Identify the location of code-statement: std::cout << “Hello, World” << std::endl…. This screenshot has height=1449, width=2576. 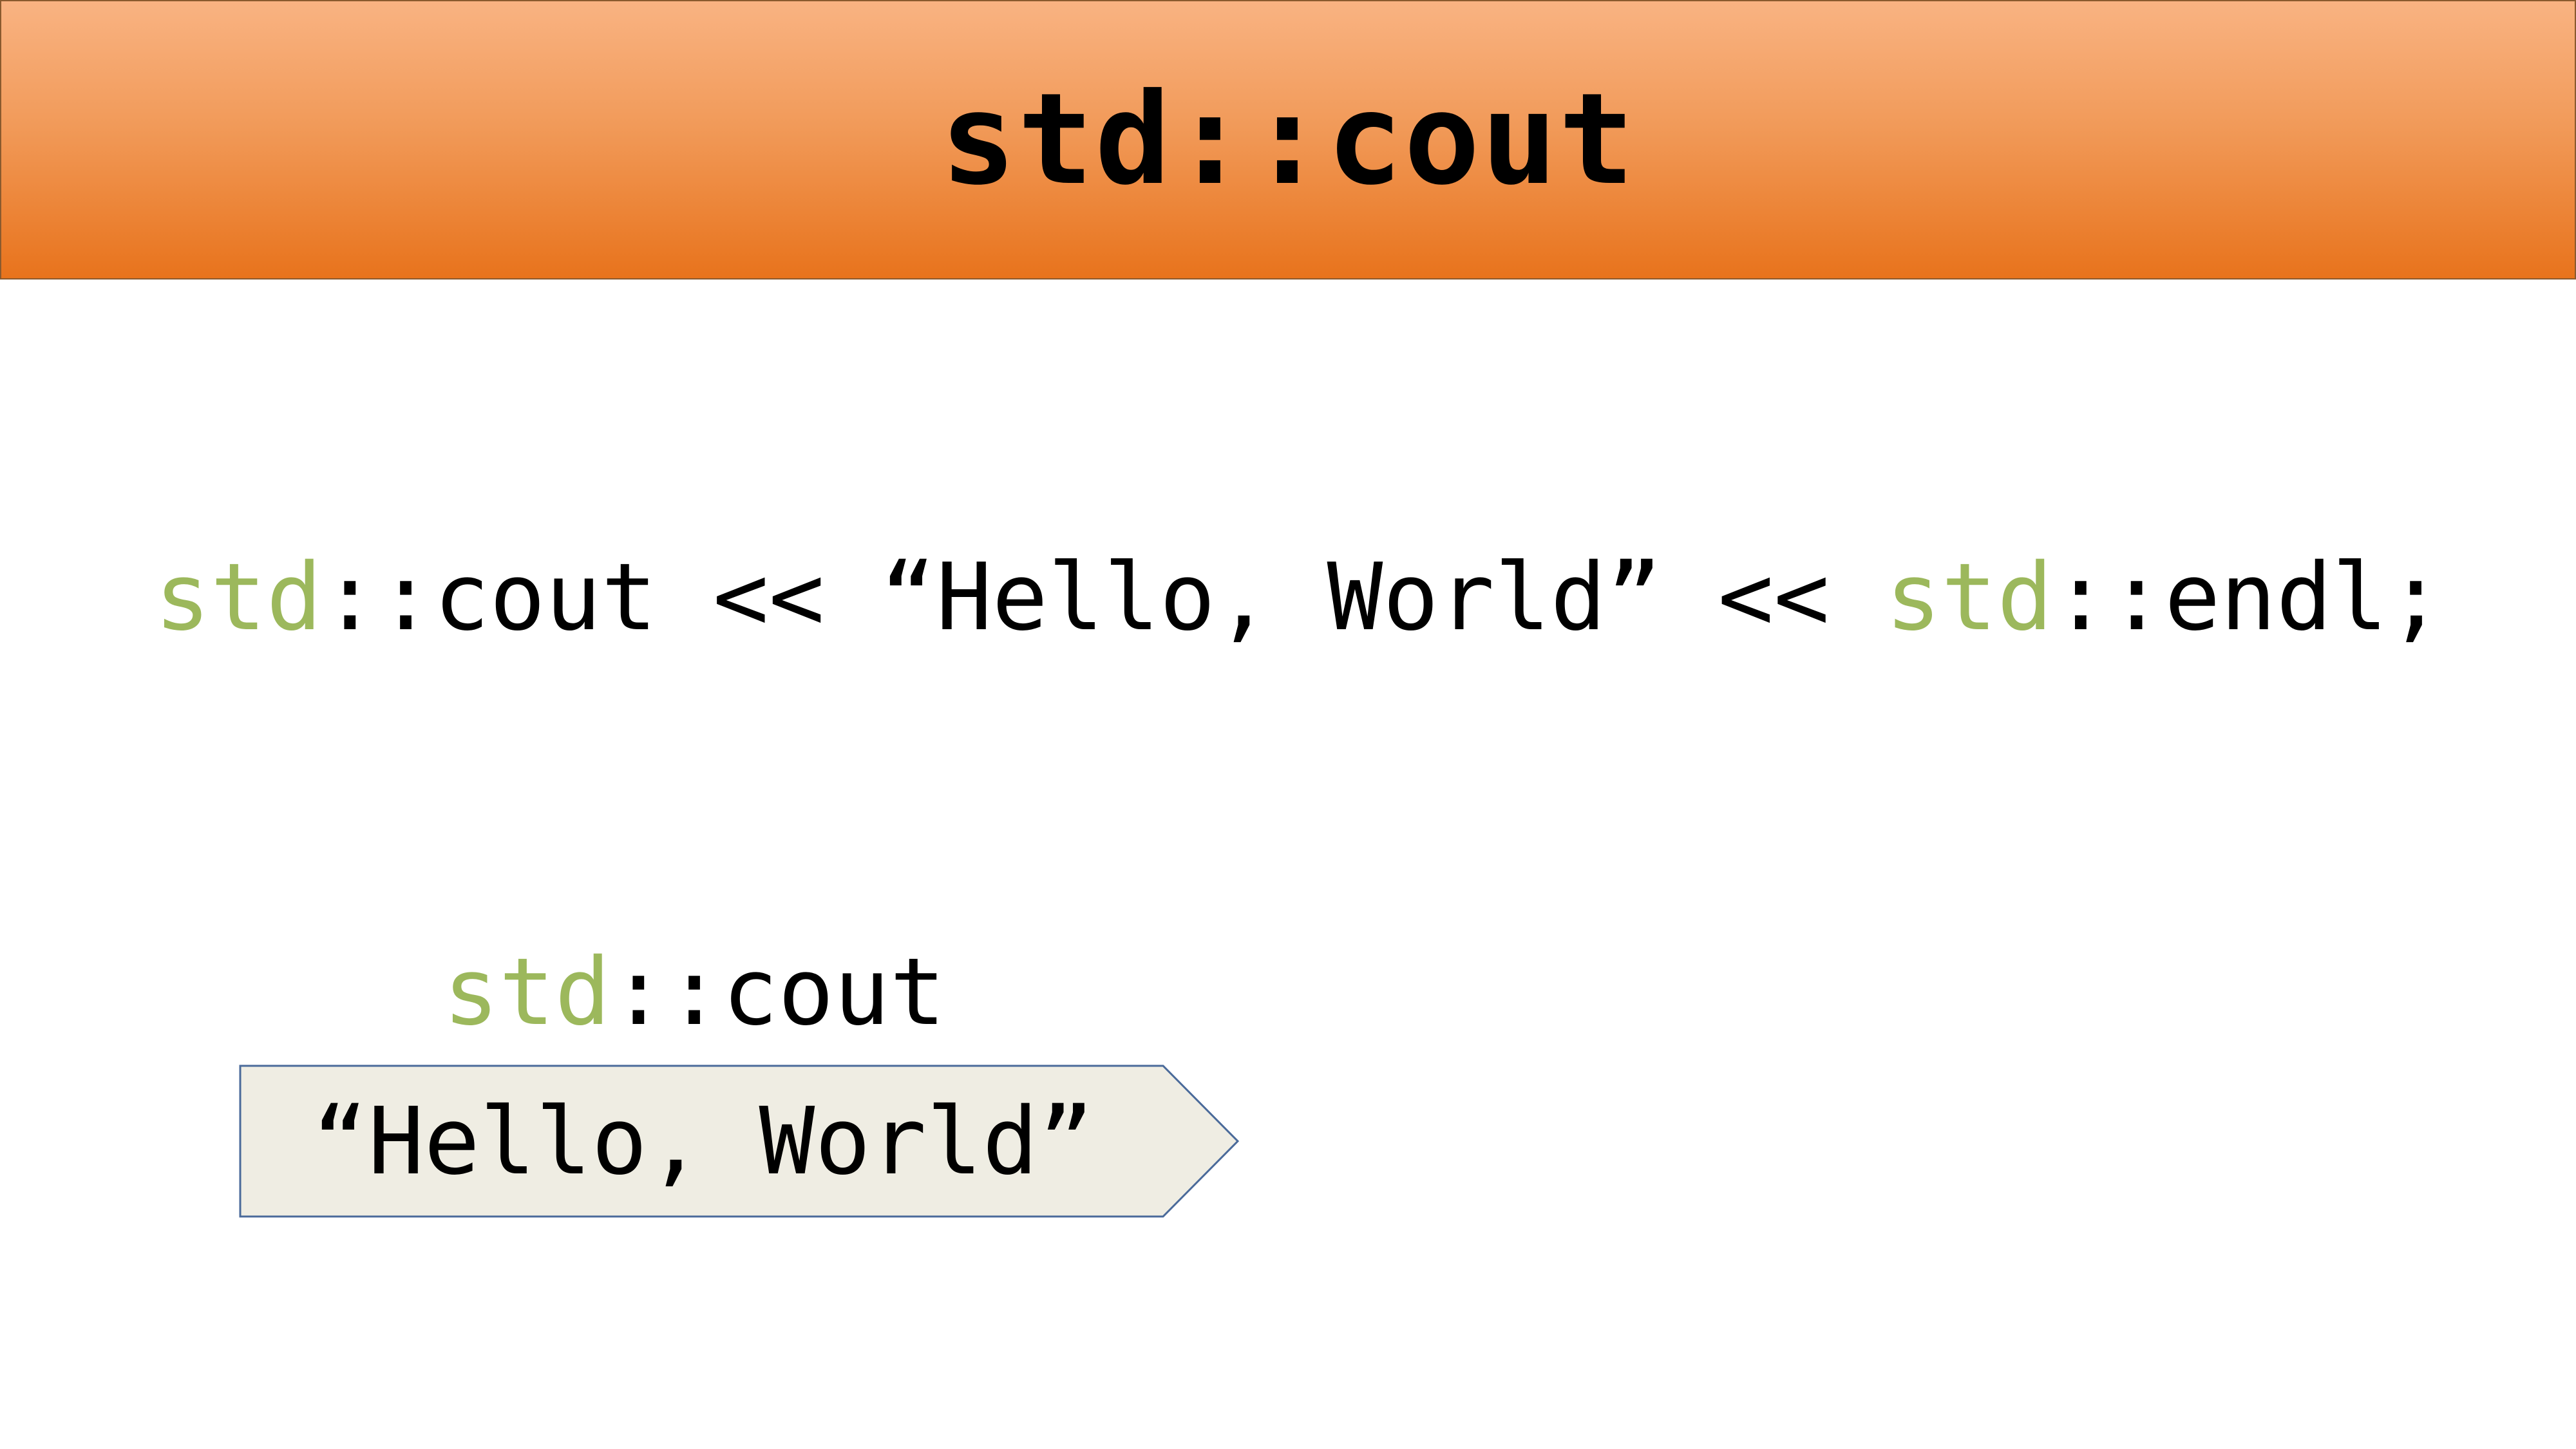
(1299, 597).